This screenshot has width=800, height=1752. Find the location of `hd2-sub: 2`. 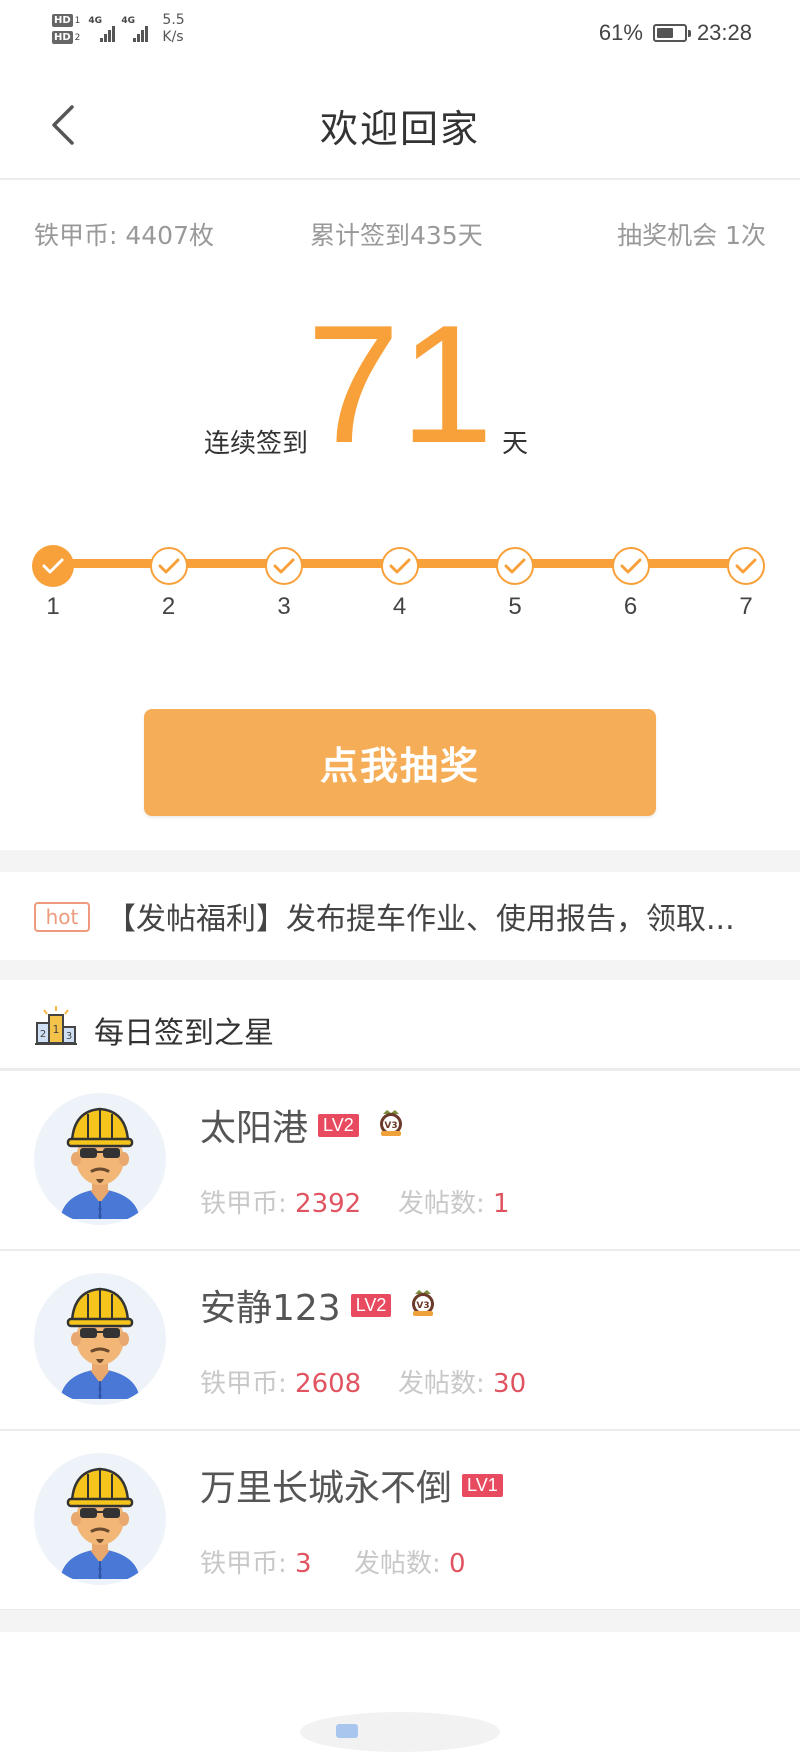

hd2-sub: 2 is located at coordinates (77, 37).